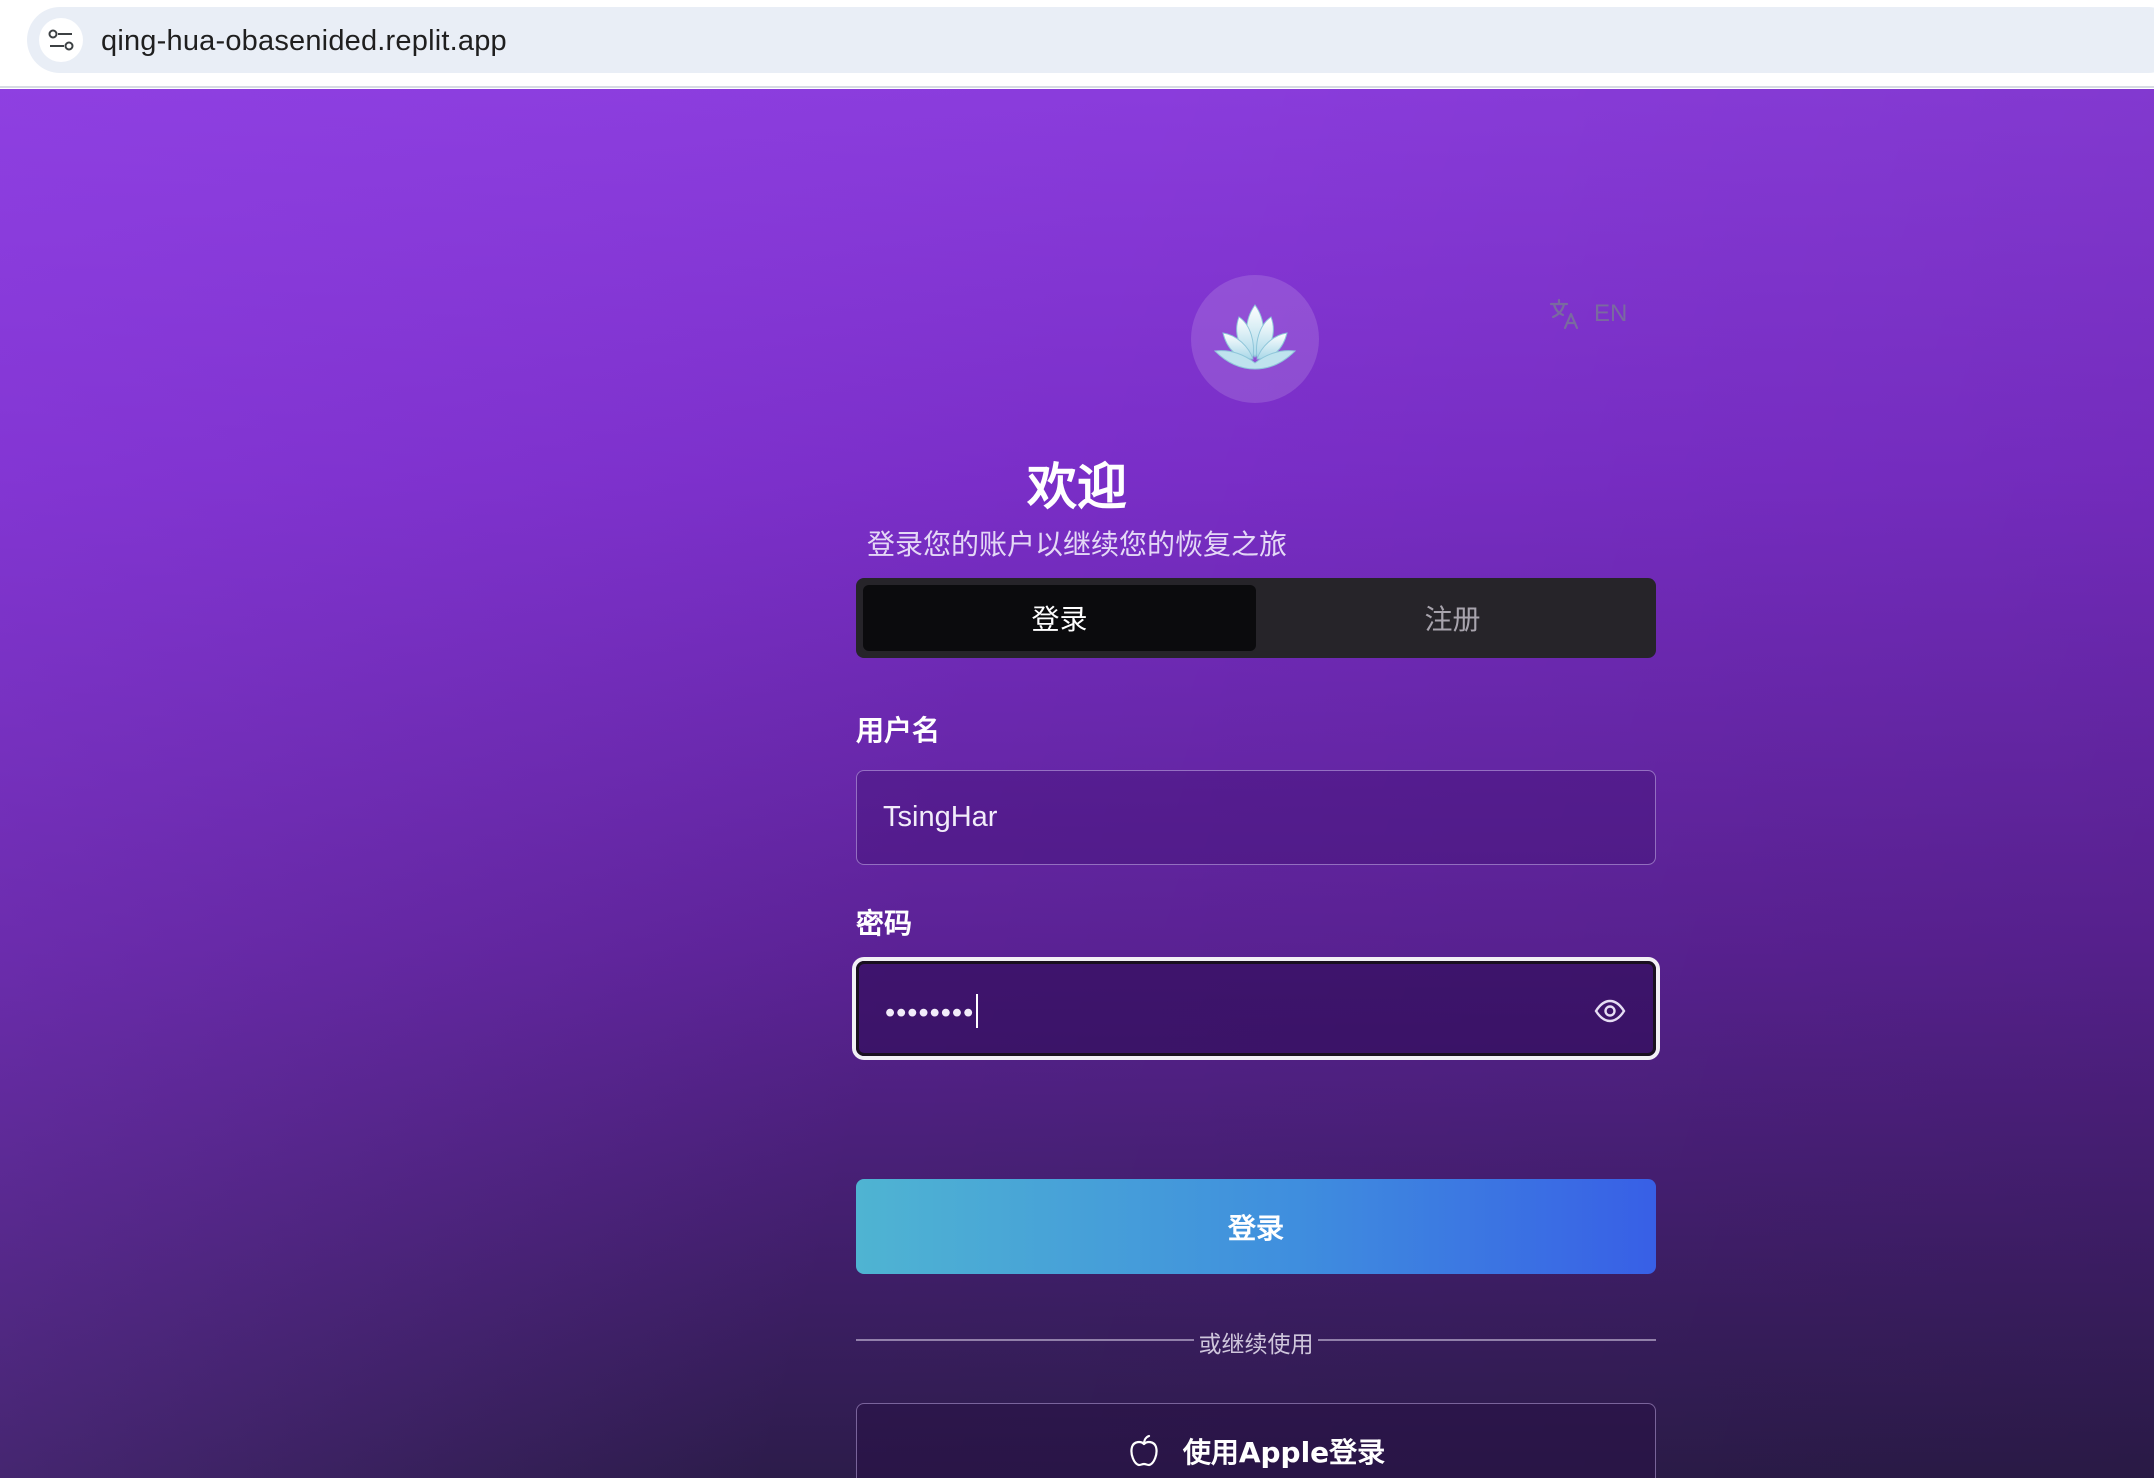 The image size is (2154, 1478). I want to click on browser-toolbar: qing-hua-obasenided.replit.app, so click(1077, 44).